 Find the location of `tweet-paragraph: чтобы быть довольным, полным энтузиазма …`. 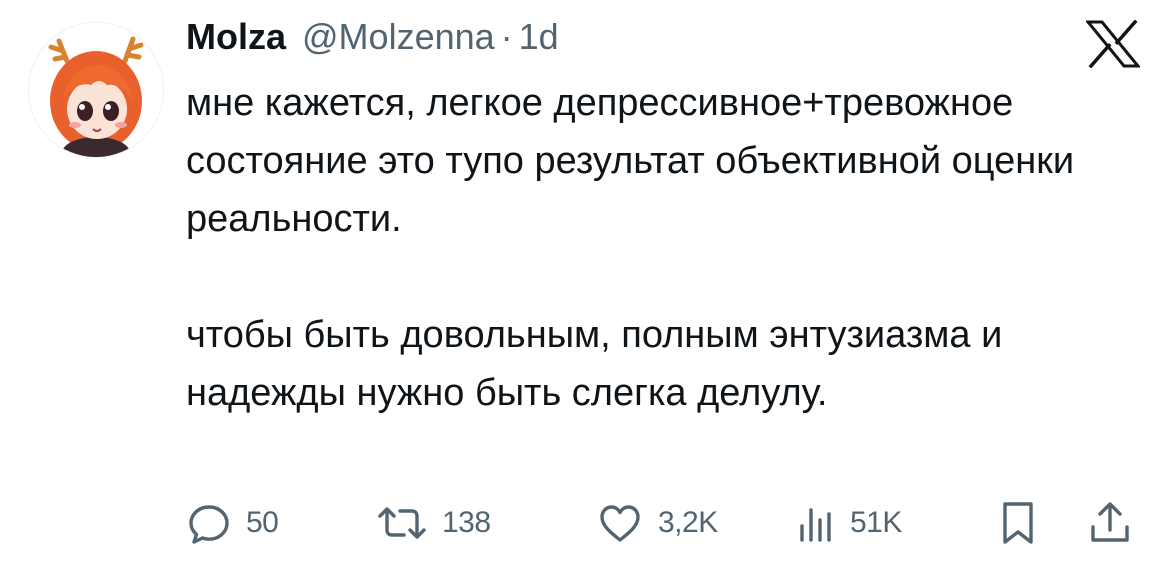

tweet-paragraph: чтобы быть довольным, полным энтузиазма … is located at coordinates (594, 364).